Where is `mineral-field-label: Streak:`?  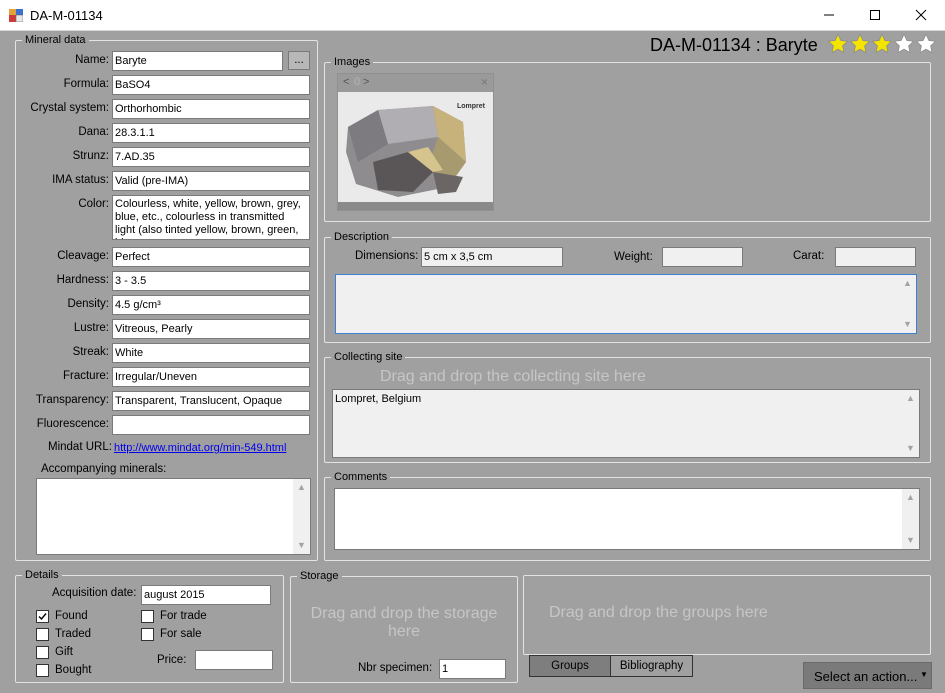 mineral-field-label: Streak: is located at coordinates (90, 352).